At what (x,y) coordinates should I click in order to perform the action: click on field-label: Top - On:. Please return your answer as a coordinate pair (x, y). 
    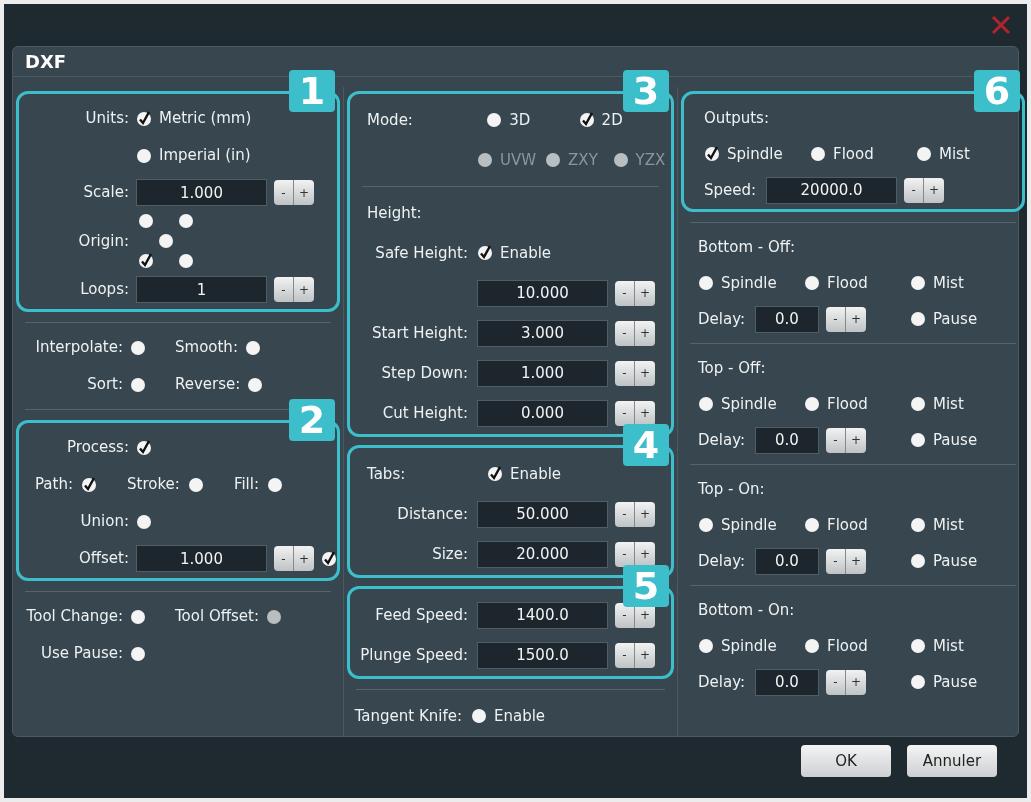
    Looking at the image, I should click on (731, 489).